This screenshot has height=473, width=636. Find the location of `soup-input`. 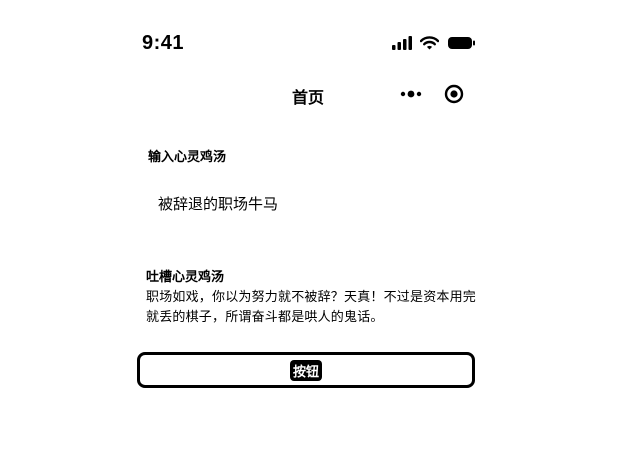

soup-input is located at coordinates (313, 203).